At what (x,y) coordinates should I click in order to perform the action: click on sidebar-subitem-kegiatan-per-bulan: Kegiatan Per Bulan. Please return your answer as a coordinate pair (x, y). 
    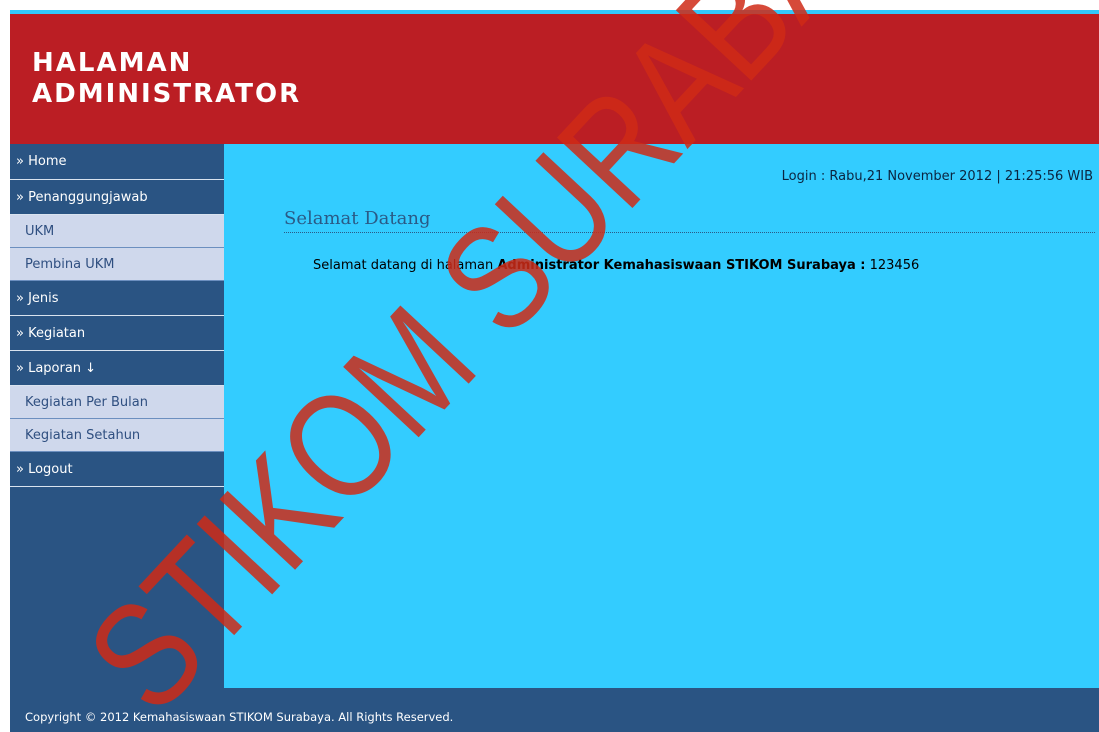
    Looking at the image, I should click on (117, 402).